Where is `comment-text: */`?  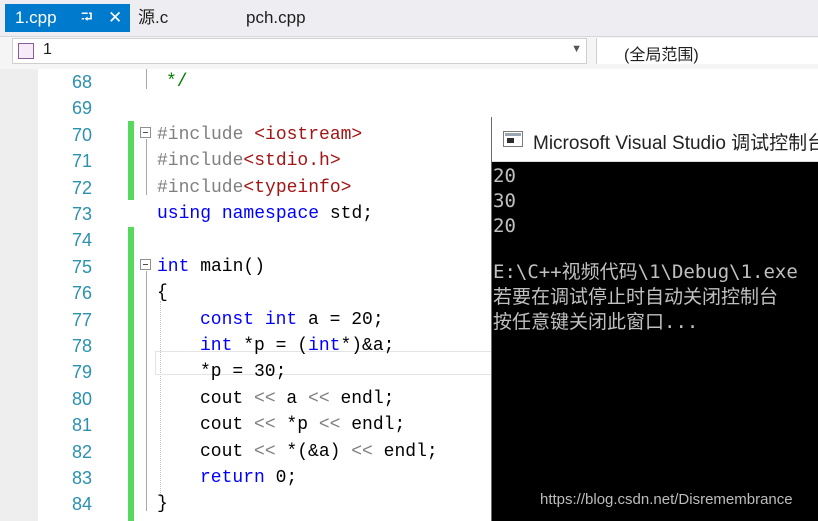
comment-text: */ is located at coordinates (177, 82).